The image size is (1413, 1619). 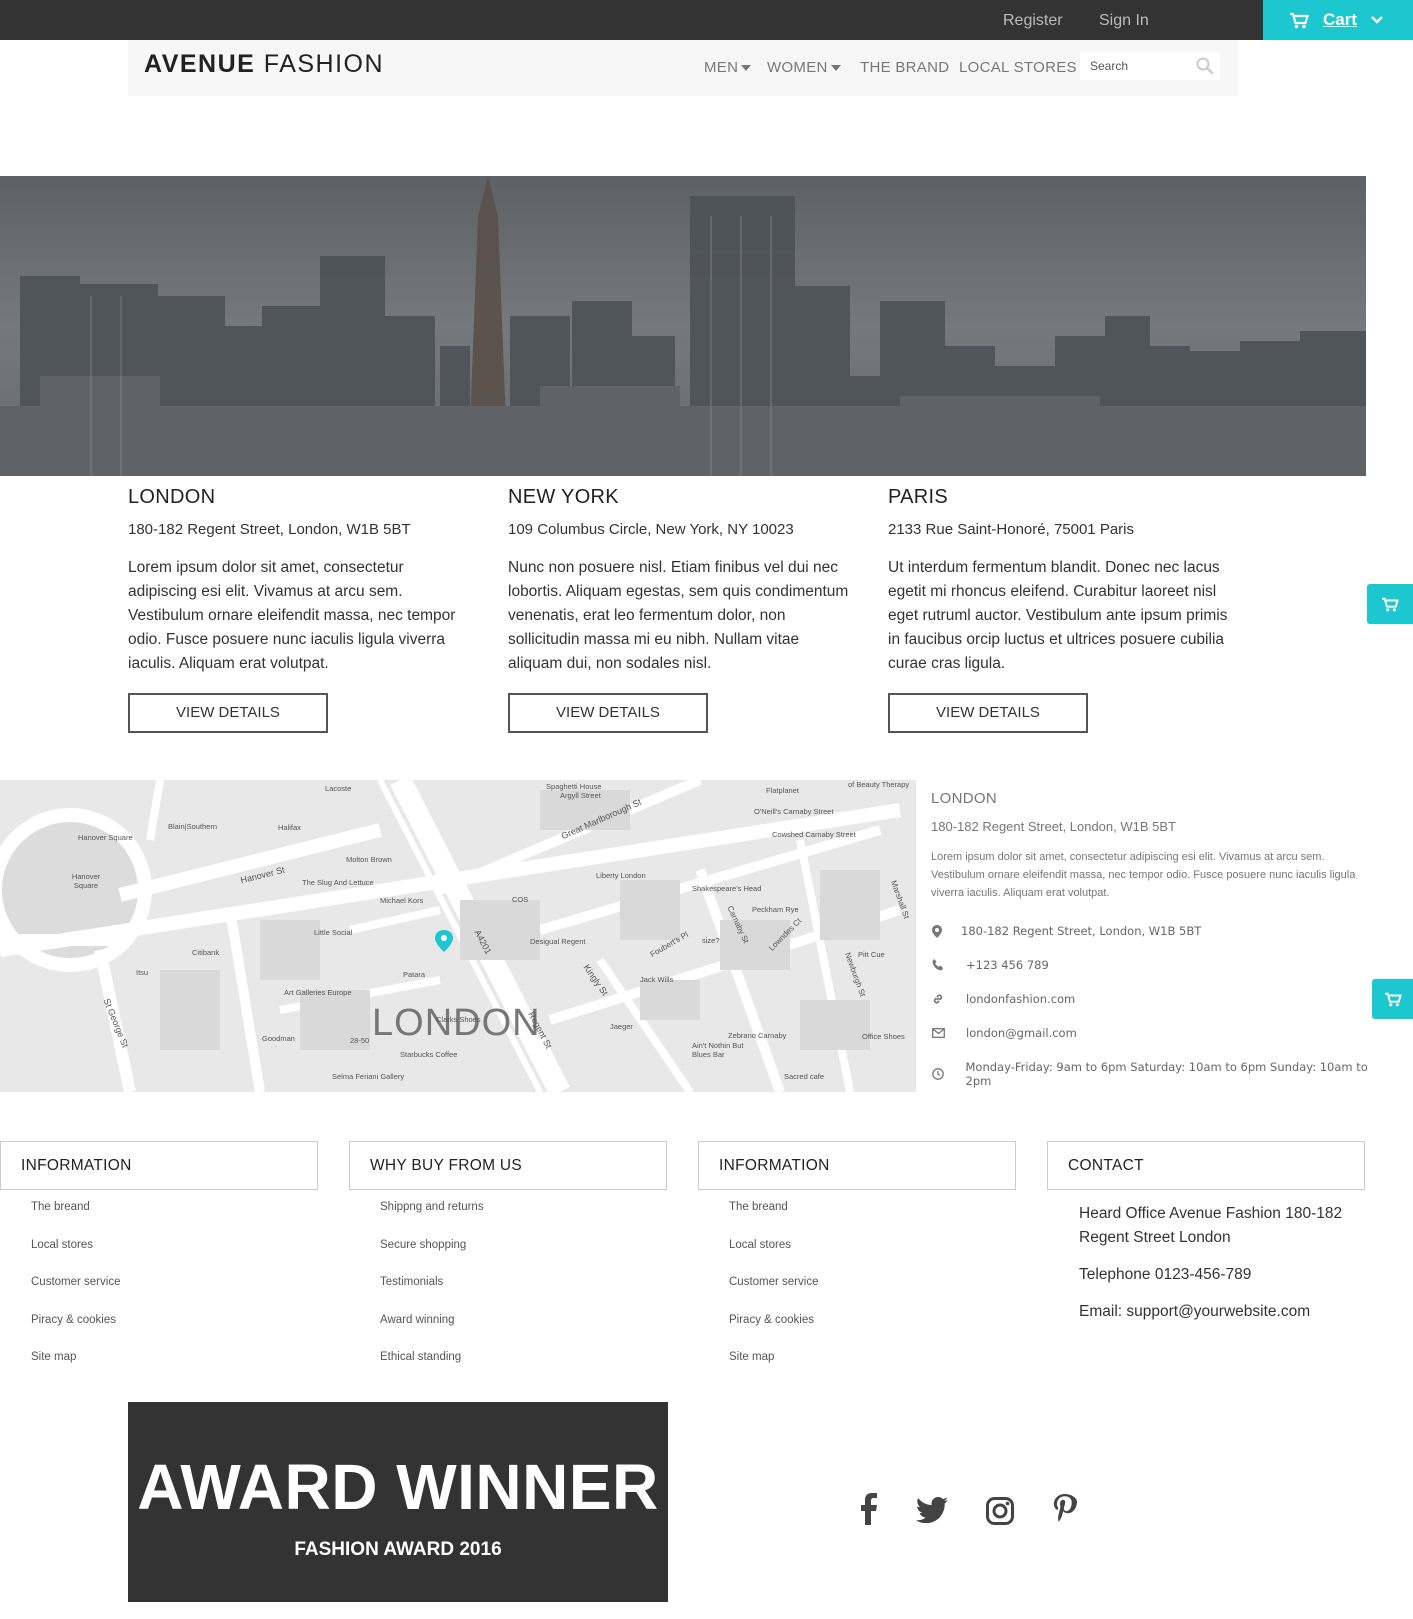 What do you see at coordinates (1124, 21) in the screenshot?
I see `sign-in-link: Sign In` at bounding box center [1124, 21].